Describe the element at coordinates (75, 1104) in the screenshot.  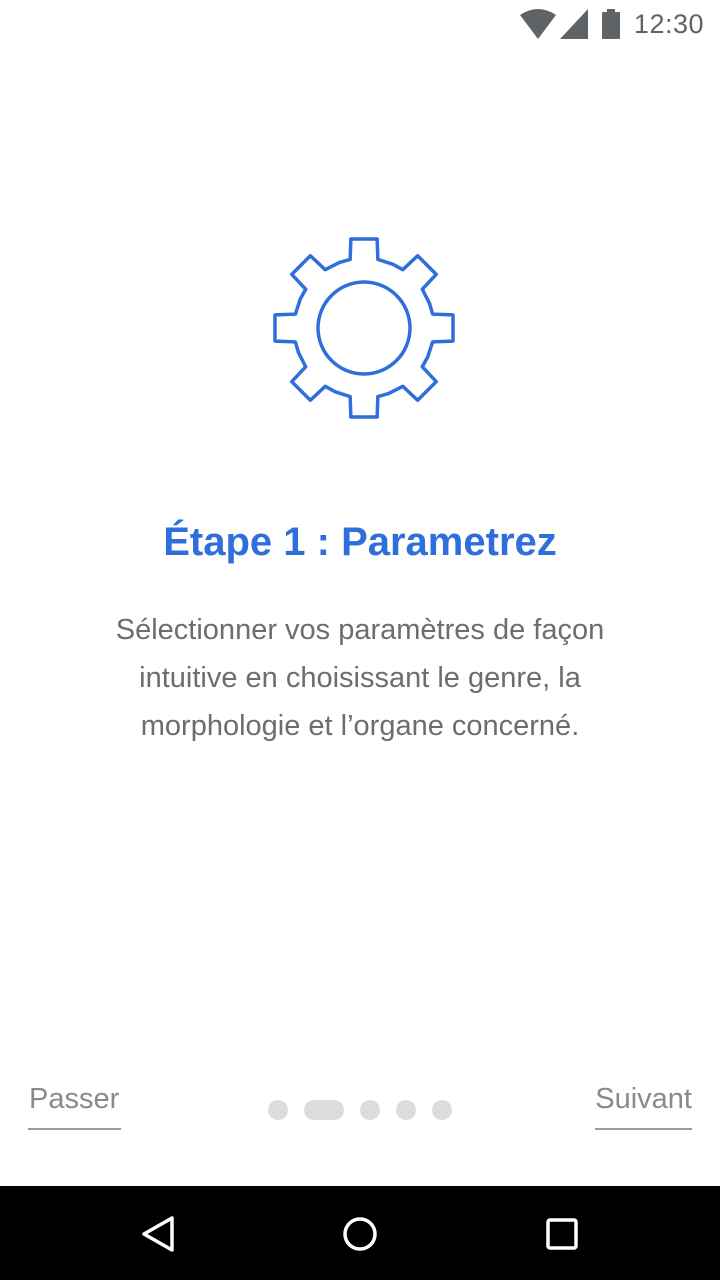
I see `skip-button: Passer` at that location.